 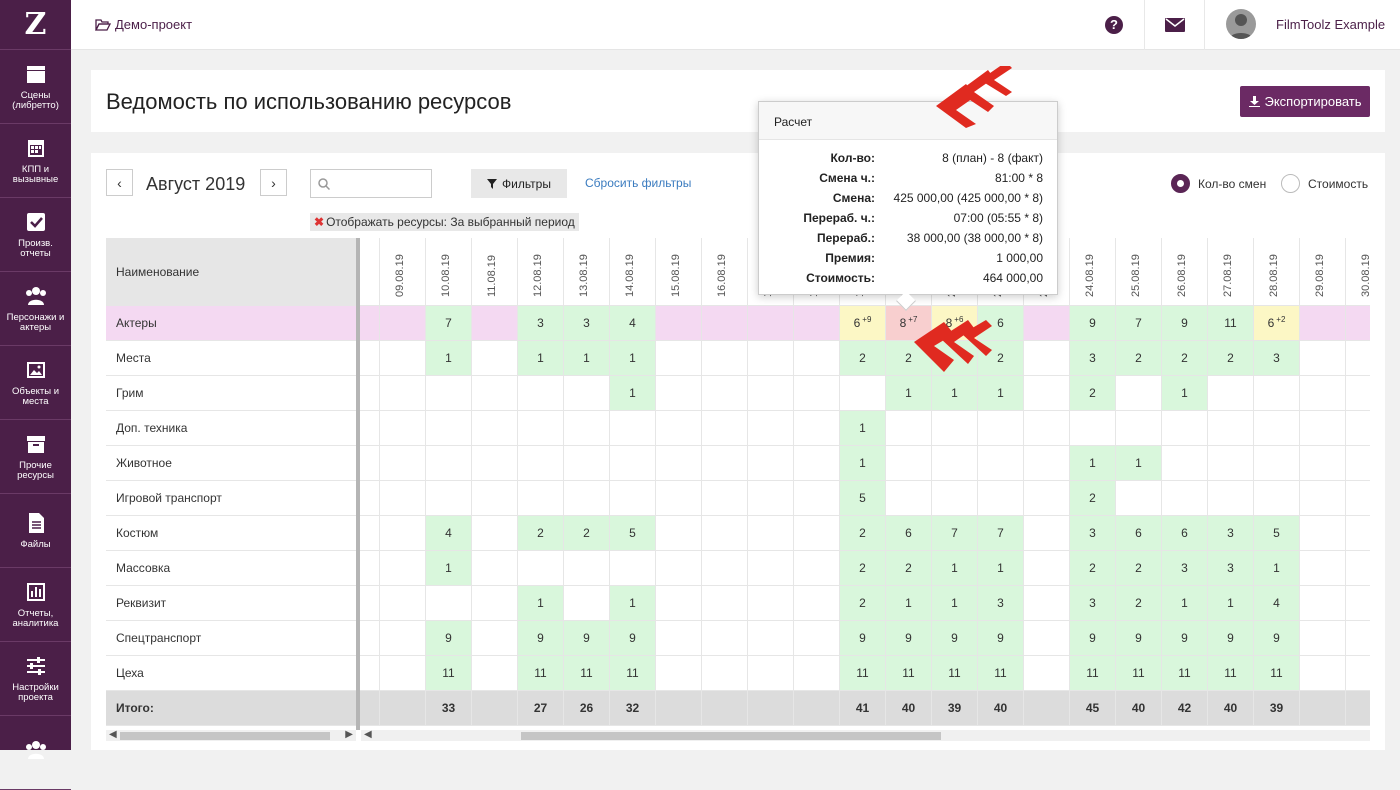 What do you see at coordinates (319, 222) in the screenshot?
I see `remove-tag-icon: ✖` at bounding box center [319, 222].